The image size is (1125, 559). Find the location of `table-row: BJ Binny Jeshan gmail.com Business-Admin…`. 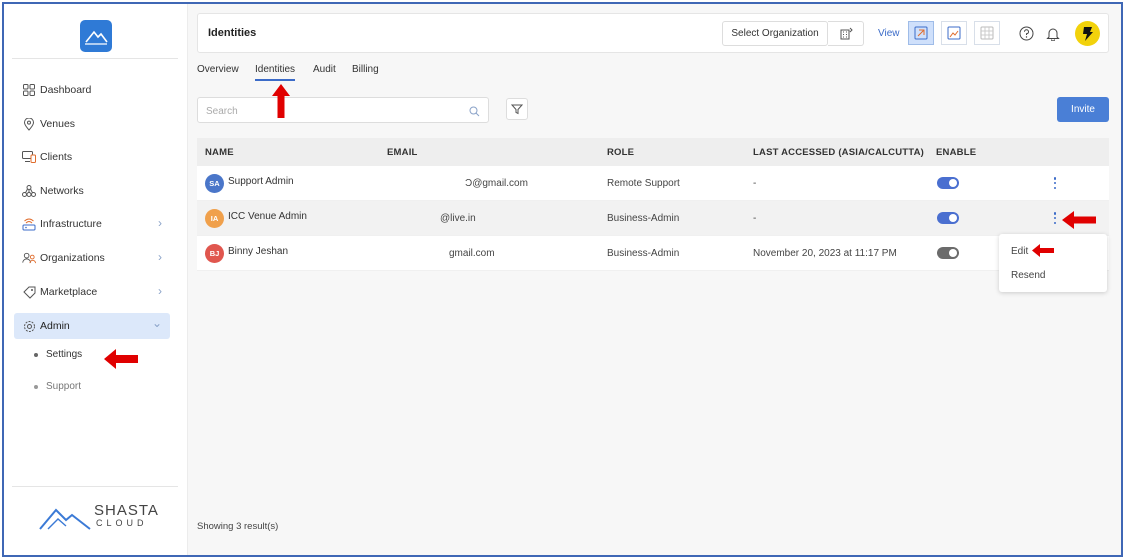

table-row: BJ Binny Jeshan gmail.com Business-Admin… is located at coordinates (653, 253).